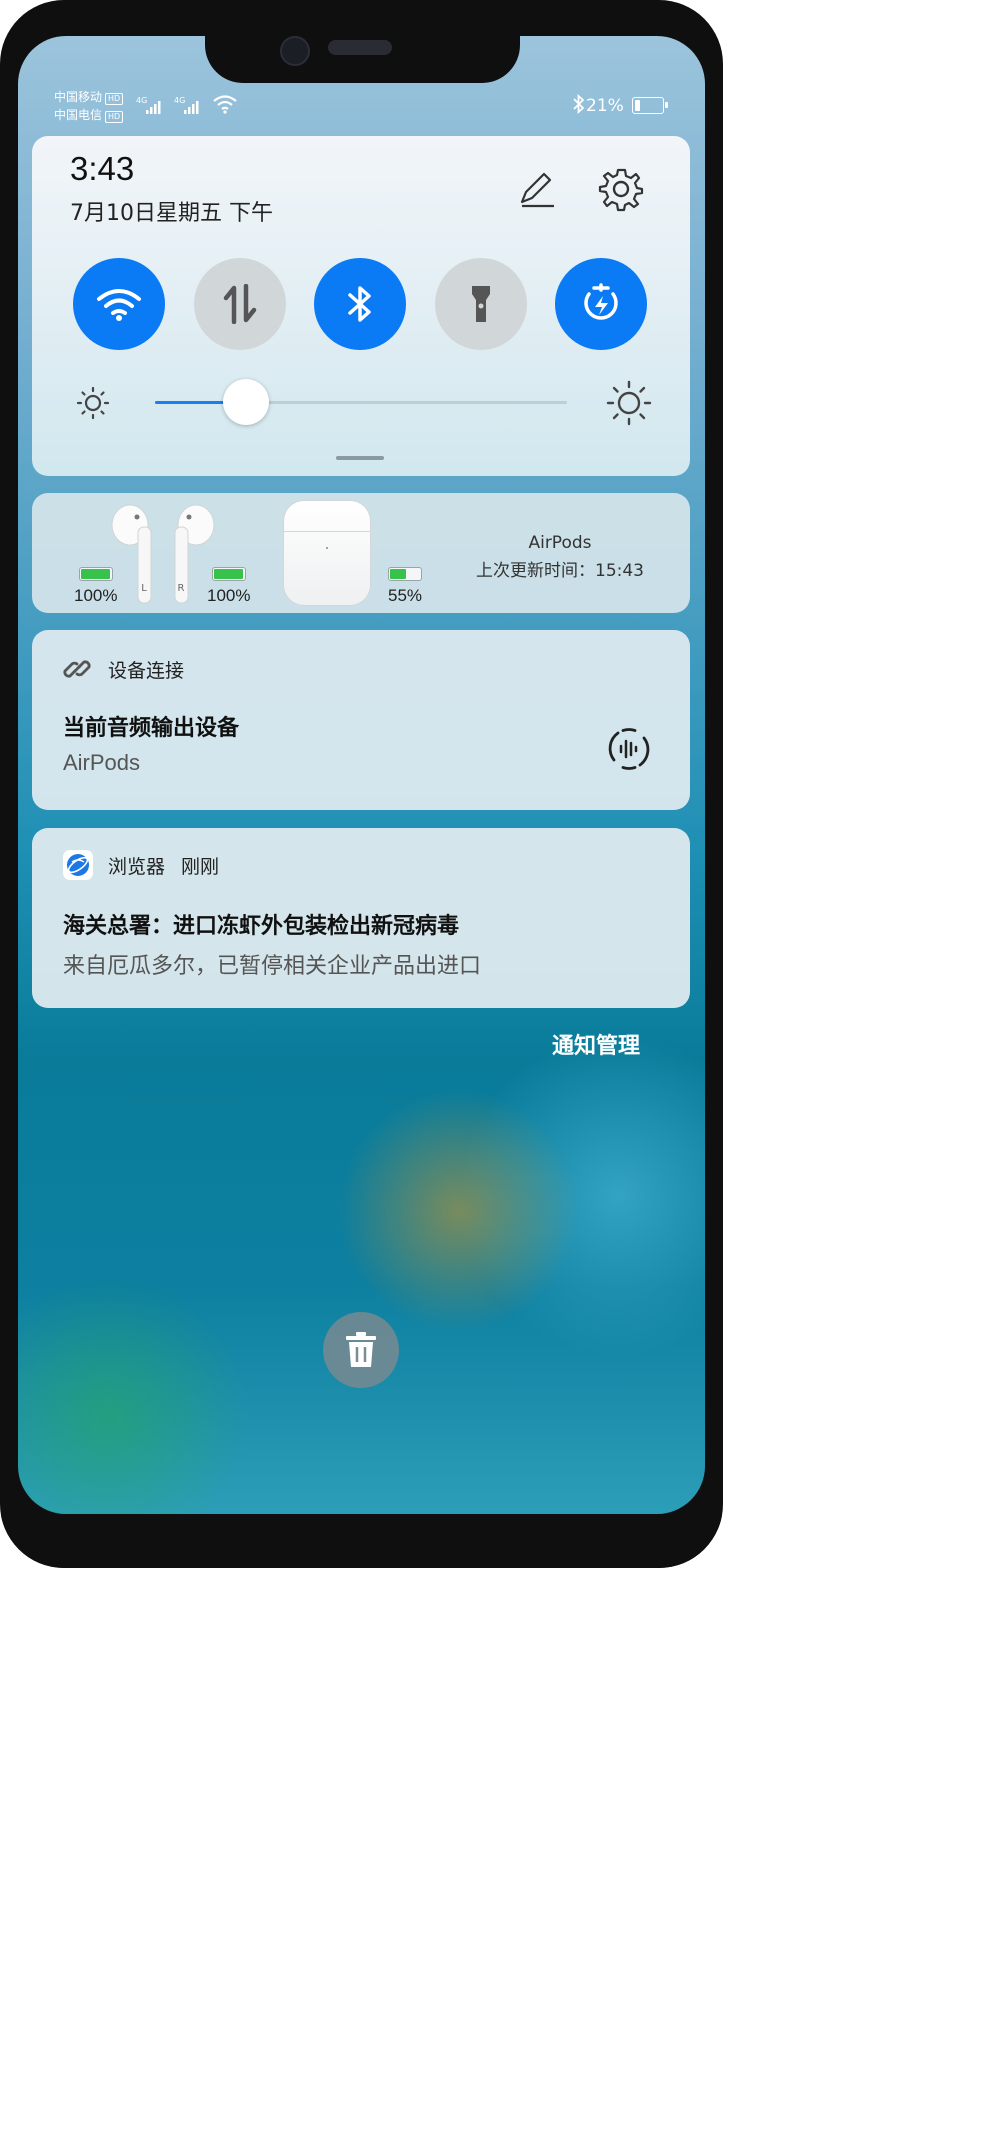 The image size is (991, 2150). I want to click on right-battery-percent: 100%, so click(229, 595).